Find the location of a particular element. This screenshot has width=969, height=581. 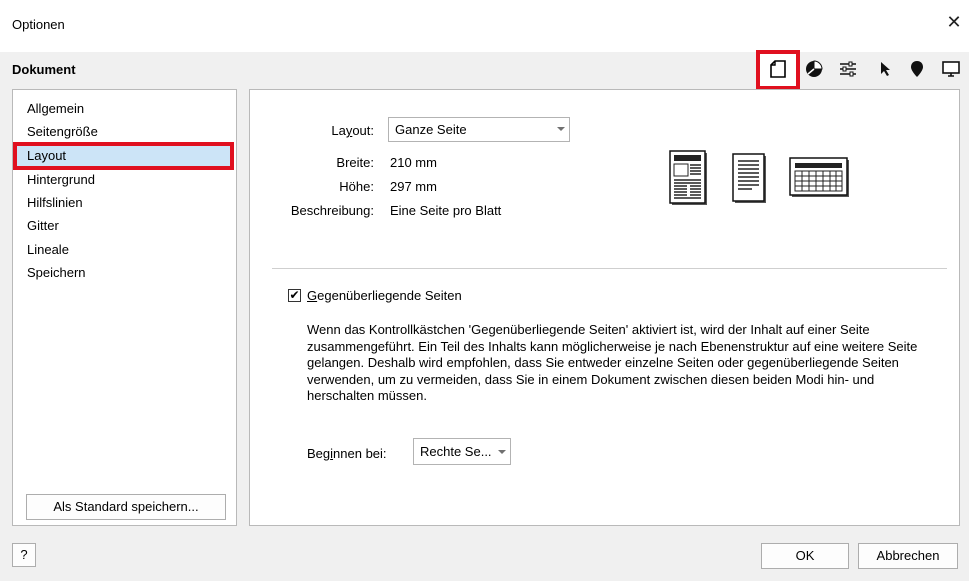

selected-item-highlight is located at coordinates (123, 156).